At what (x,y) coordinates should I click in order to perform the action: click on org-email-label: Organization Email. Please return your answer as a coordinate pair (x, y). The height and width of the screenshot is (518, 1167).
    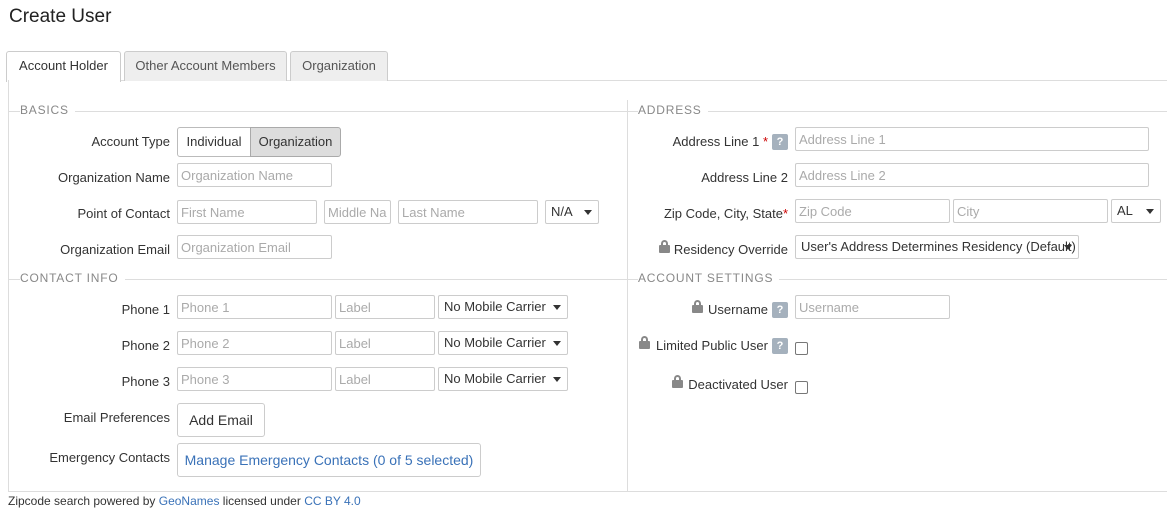
    Looking at the image, I should click on (115, 249).